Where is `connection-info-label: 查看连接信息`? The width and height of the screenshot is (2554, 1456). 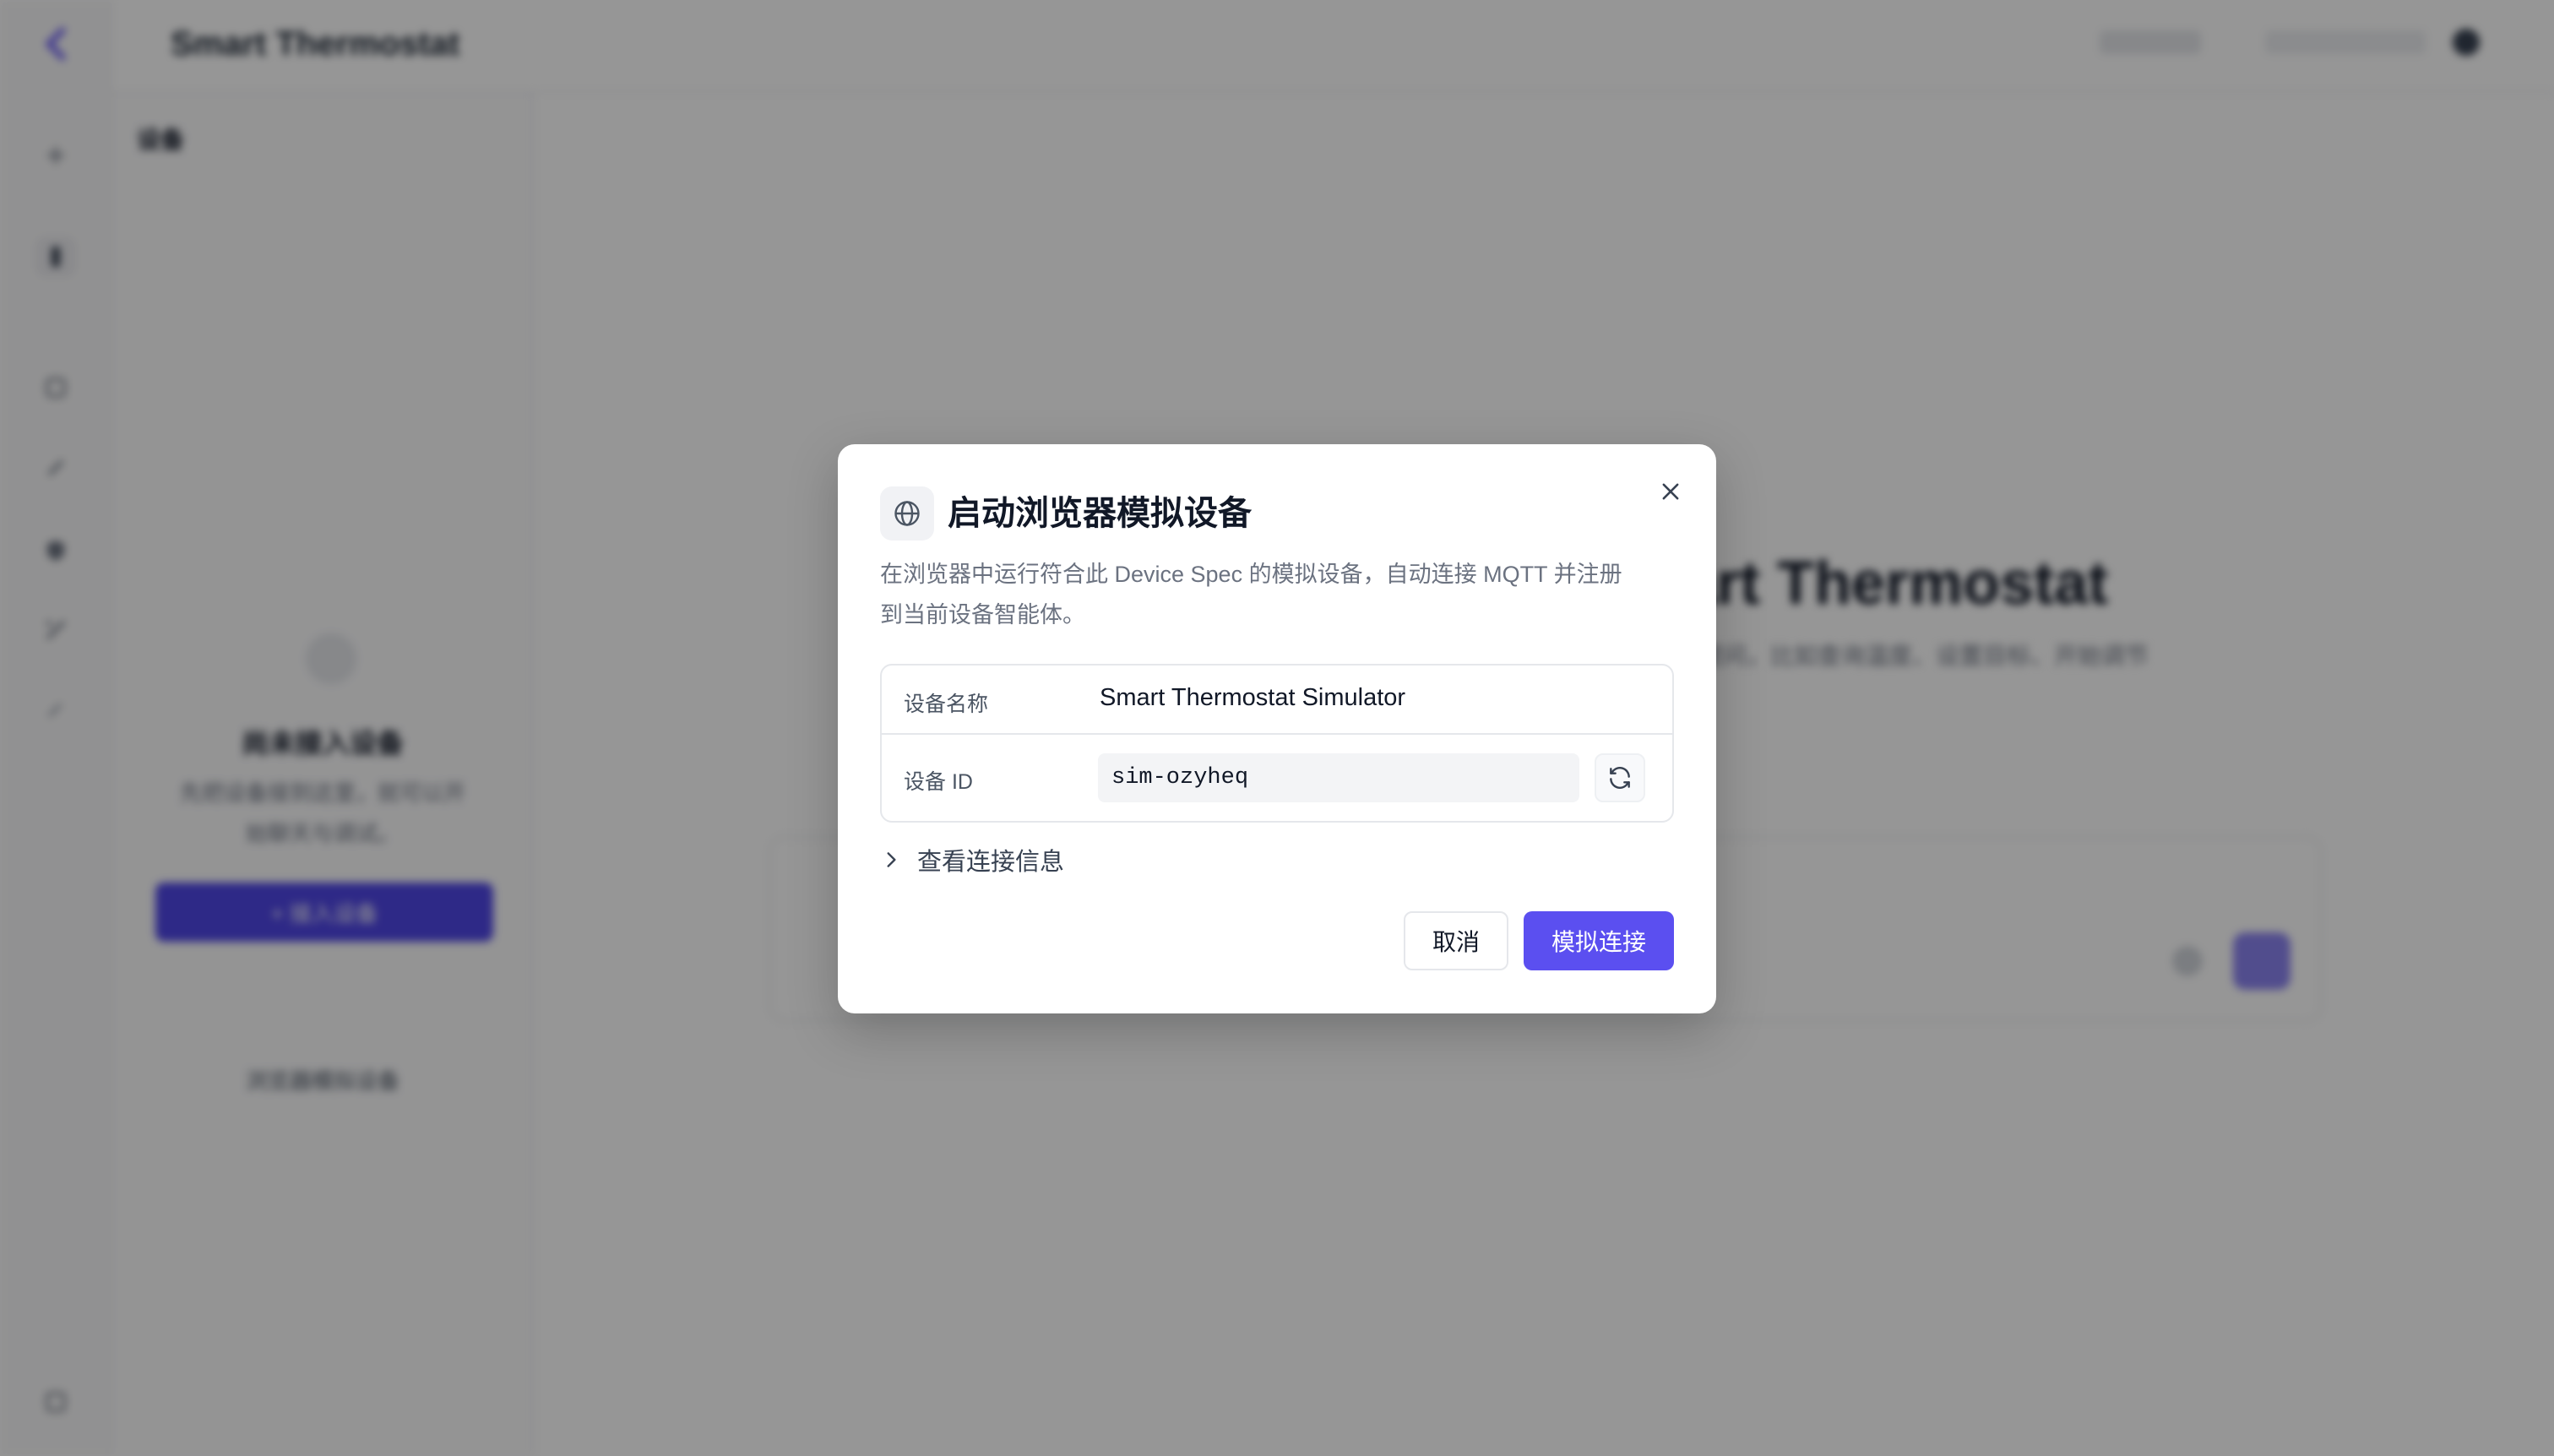
connection-info-label: 查看连接信息 is located at coordinates (991, 862).